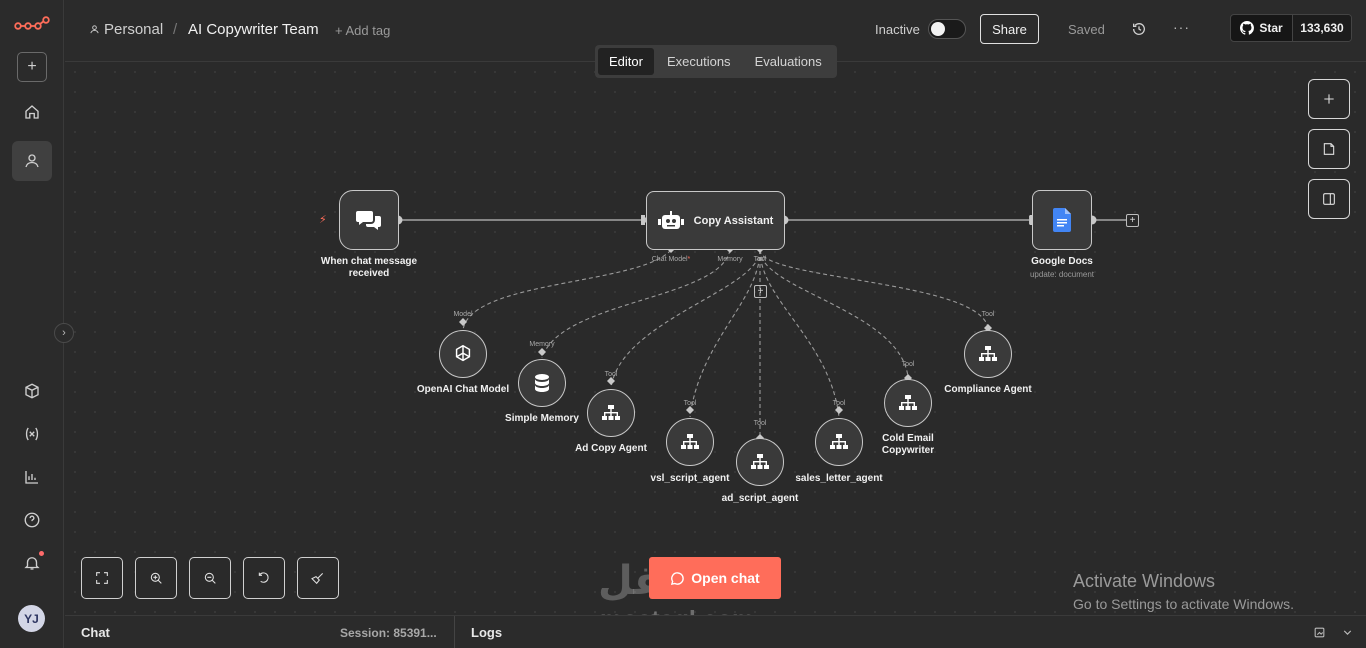  I want to click on tab-evaluations: Evaluations, so click(788, 61).